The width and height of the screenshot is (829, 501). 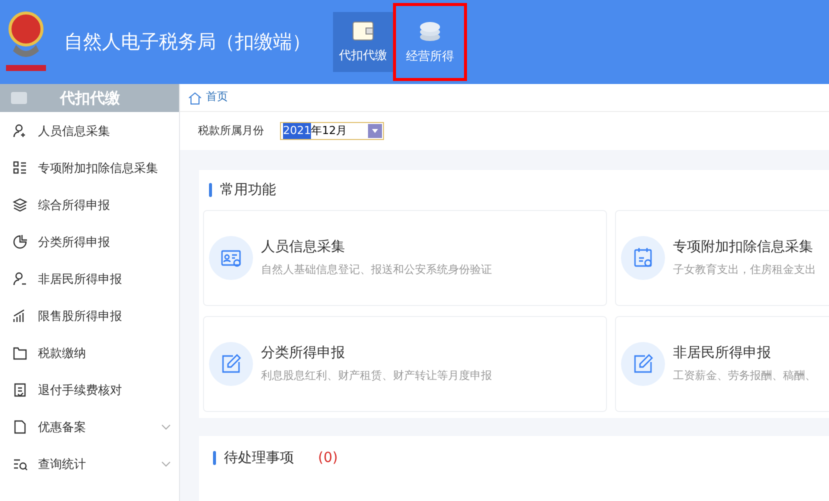 I want to click on nav-tab: 代扣代缴, so click(x=363, y=42).